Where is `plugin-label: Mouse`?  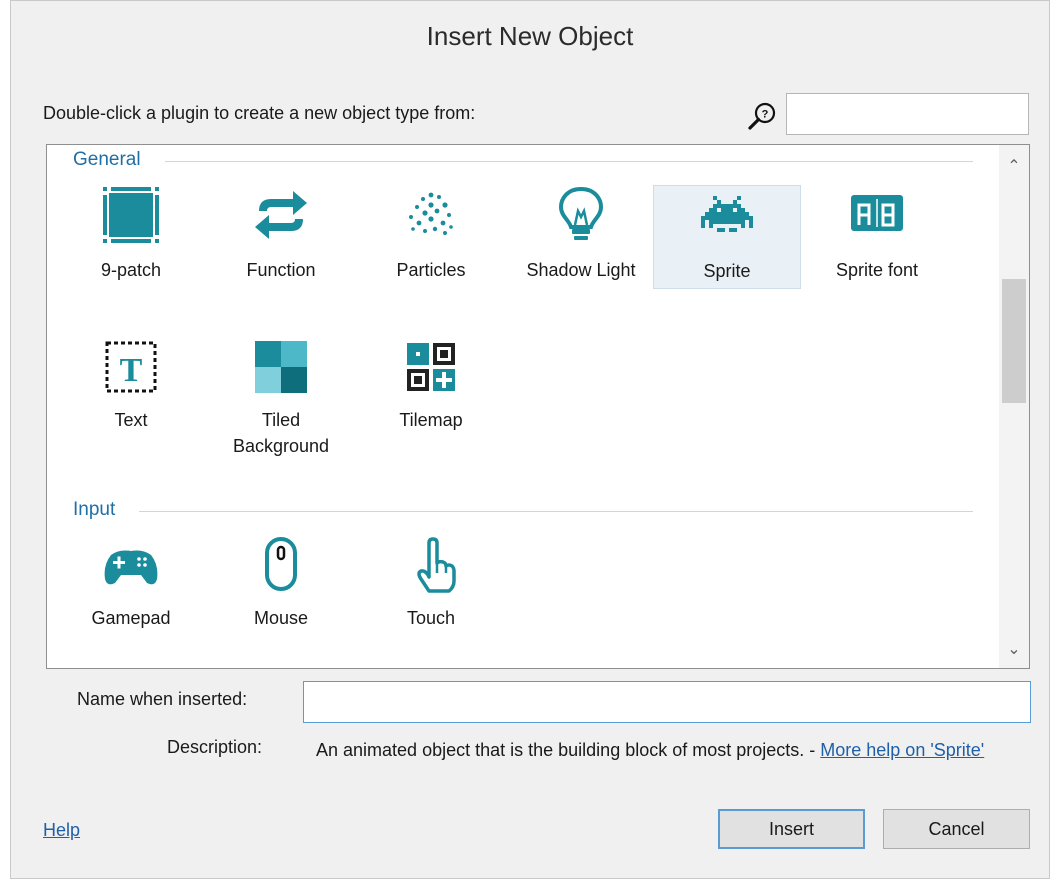
plugin-label: Mouse is located at coordinates (281, 618).